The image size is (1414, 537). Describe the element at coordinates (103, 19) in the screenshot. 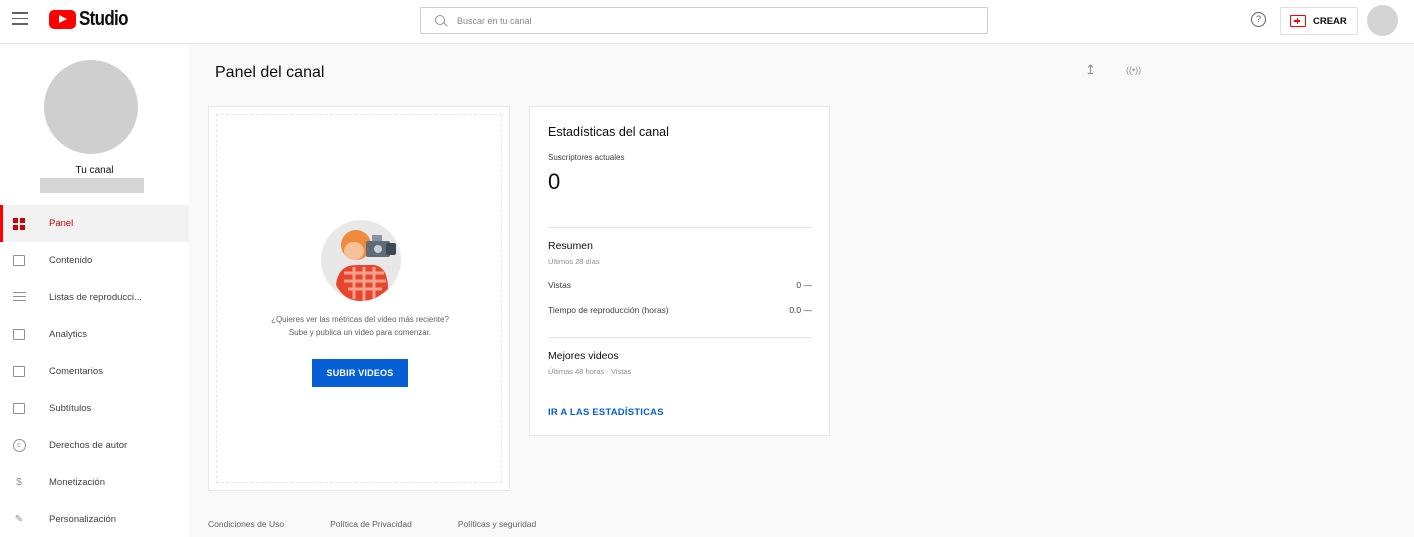

I see `brand-name: Studio` at that location.